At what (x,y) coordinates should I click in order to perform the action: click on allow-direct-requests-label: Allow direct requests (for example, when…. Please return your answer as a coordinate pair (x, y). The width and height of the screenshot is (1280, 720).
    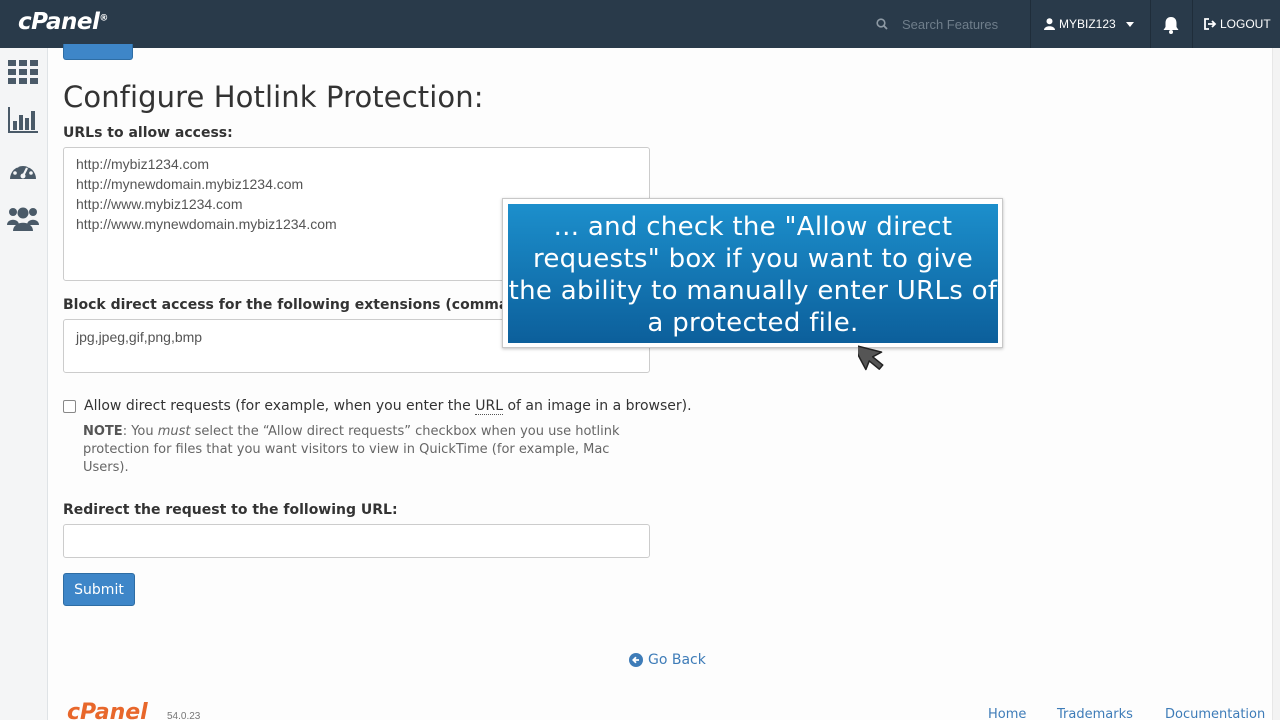
    Looking at the image, I should click on (388, 406).